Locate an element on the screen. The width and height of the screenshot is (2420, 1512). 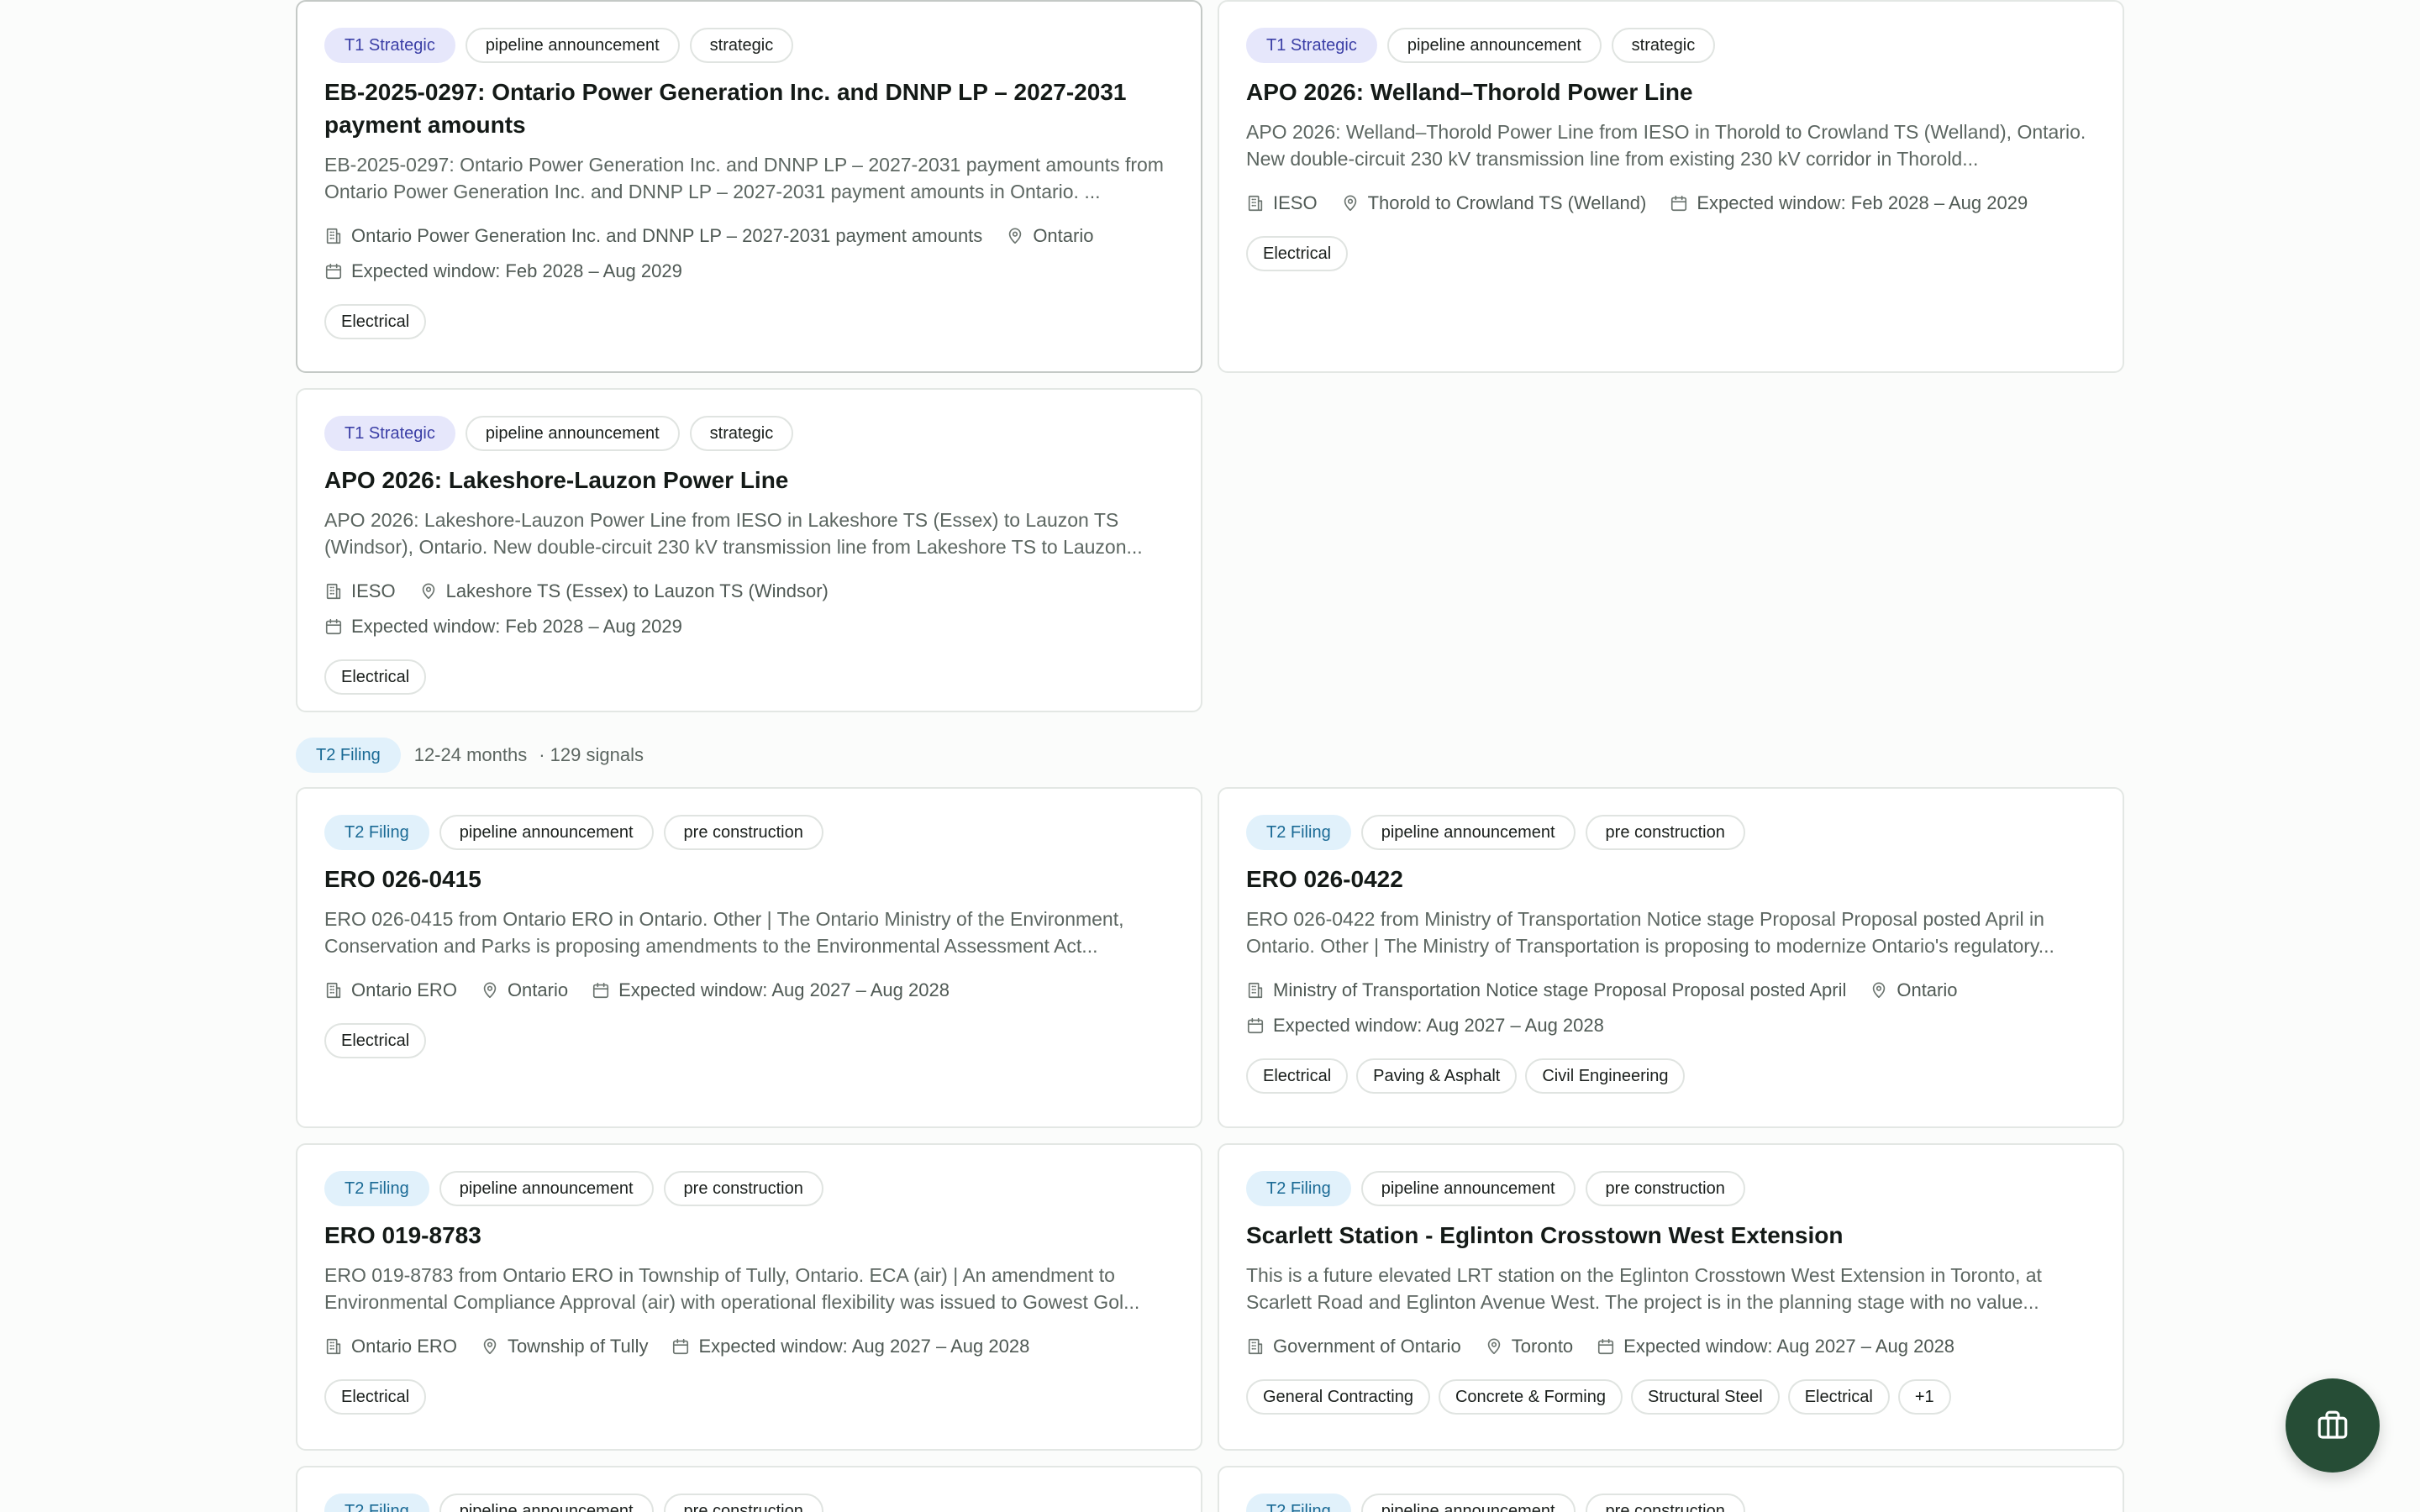
meta-organization-text: Government of Ontario is located at coordinates (1367, 1346).